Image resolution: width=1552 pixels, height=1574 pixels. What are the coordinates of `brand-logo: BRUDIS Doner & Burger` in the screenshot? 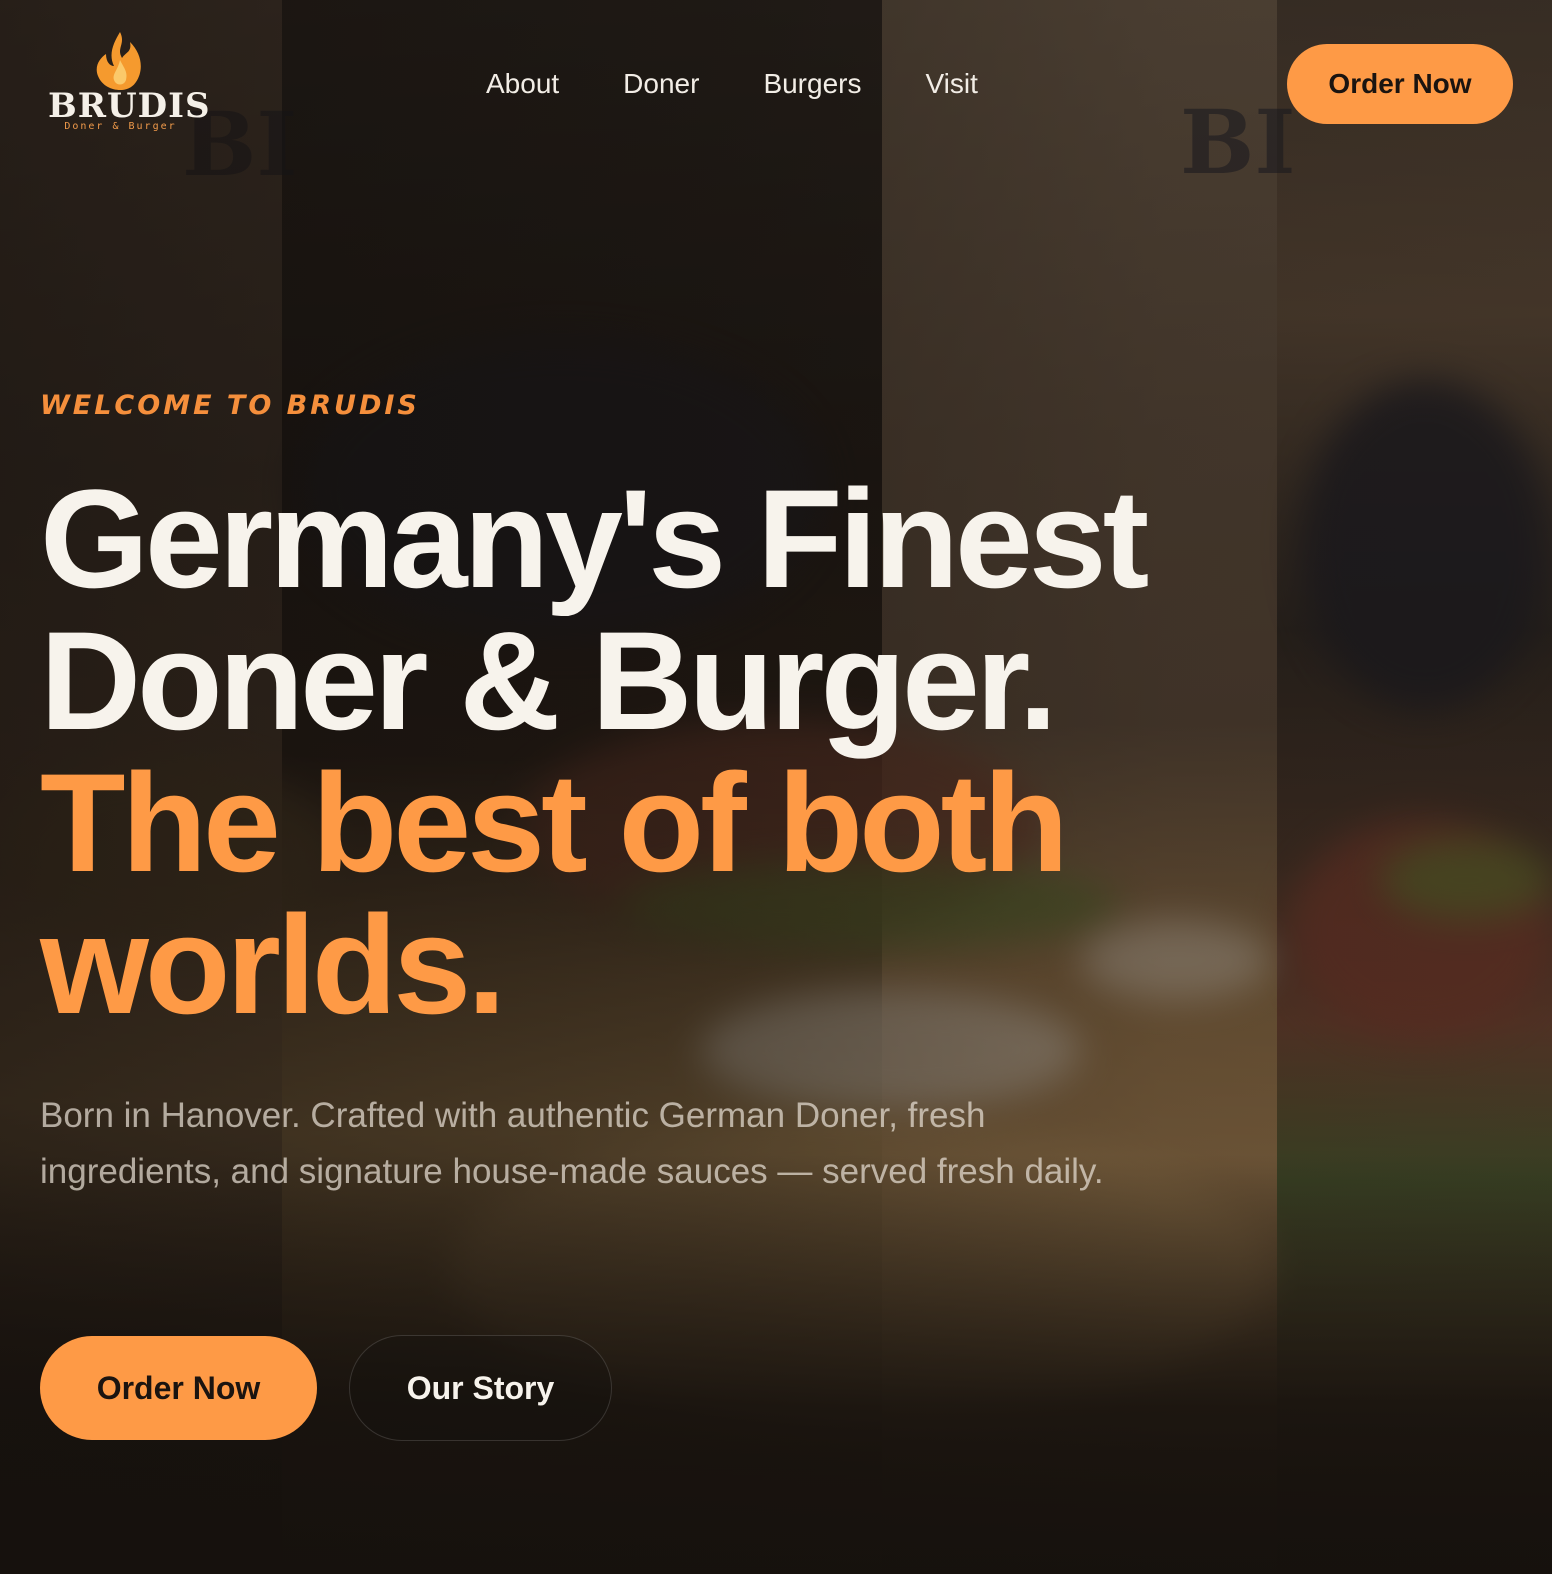 It's located at (129, 83).